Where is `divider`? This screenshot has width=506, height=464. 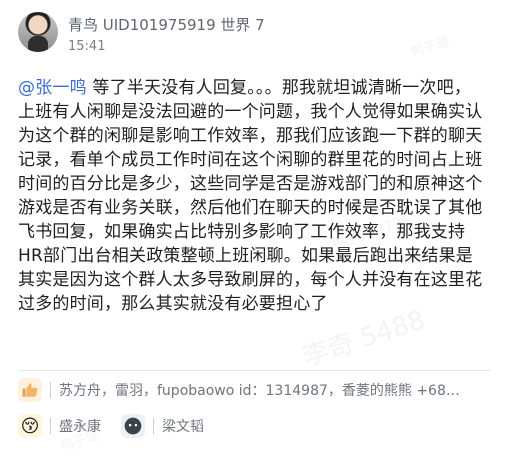 divider is located at coordinates (254, 370).